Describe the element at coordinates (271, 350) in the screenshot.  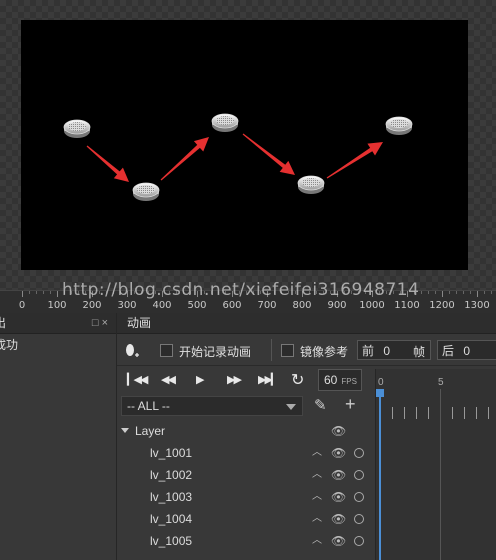
I see `toolbar-divider` at that location.